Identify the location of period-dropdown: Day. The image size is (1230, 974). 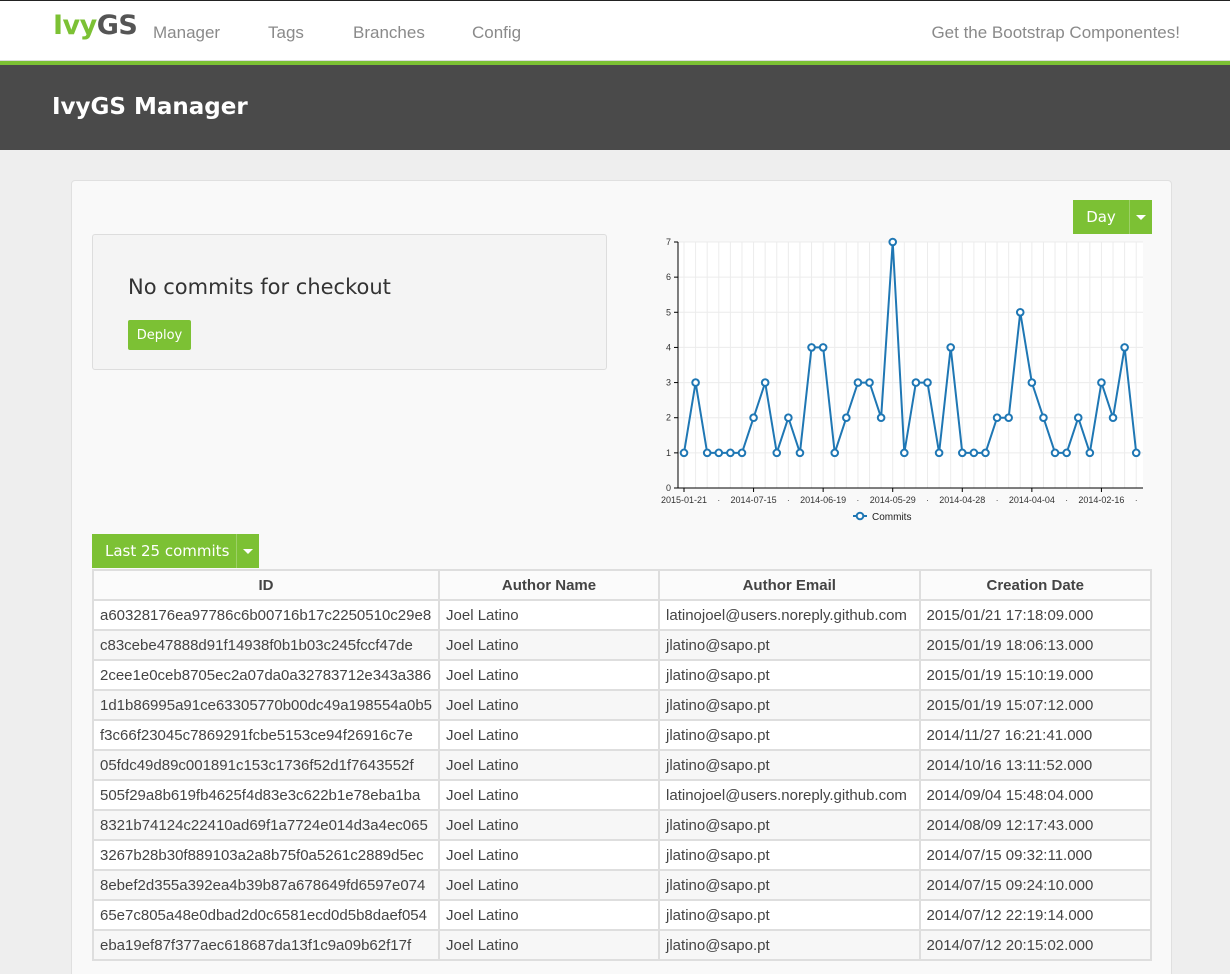
(1112, 217).